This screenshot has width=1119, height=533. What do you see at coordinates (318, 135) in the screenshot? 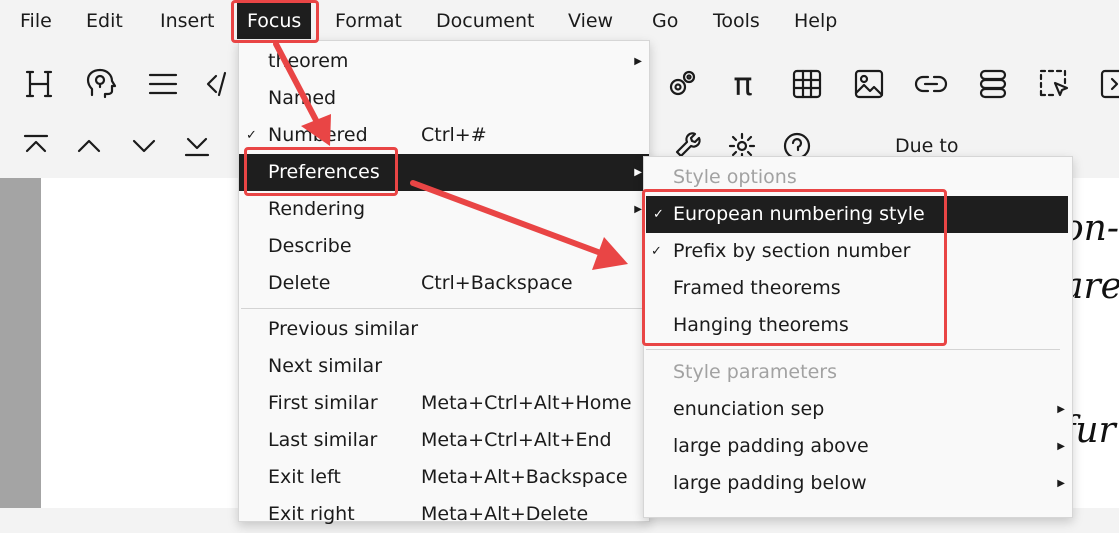
I see `menu-item-label: Numbered` at bounding box center [318, 135].